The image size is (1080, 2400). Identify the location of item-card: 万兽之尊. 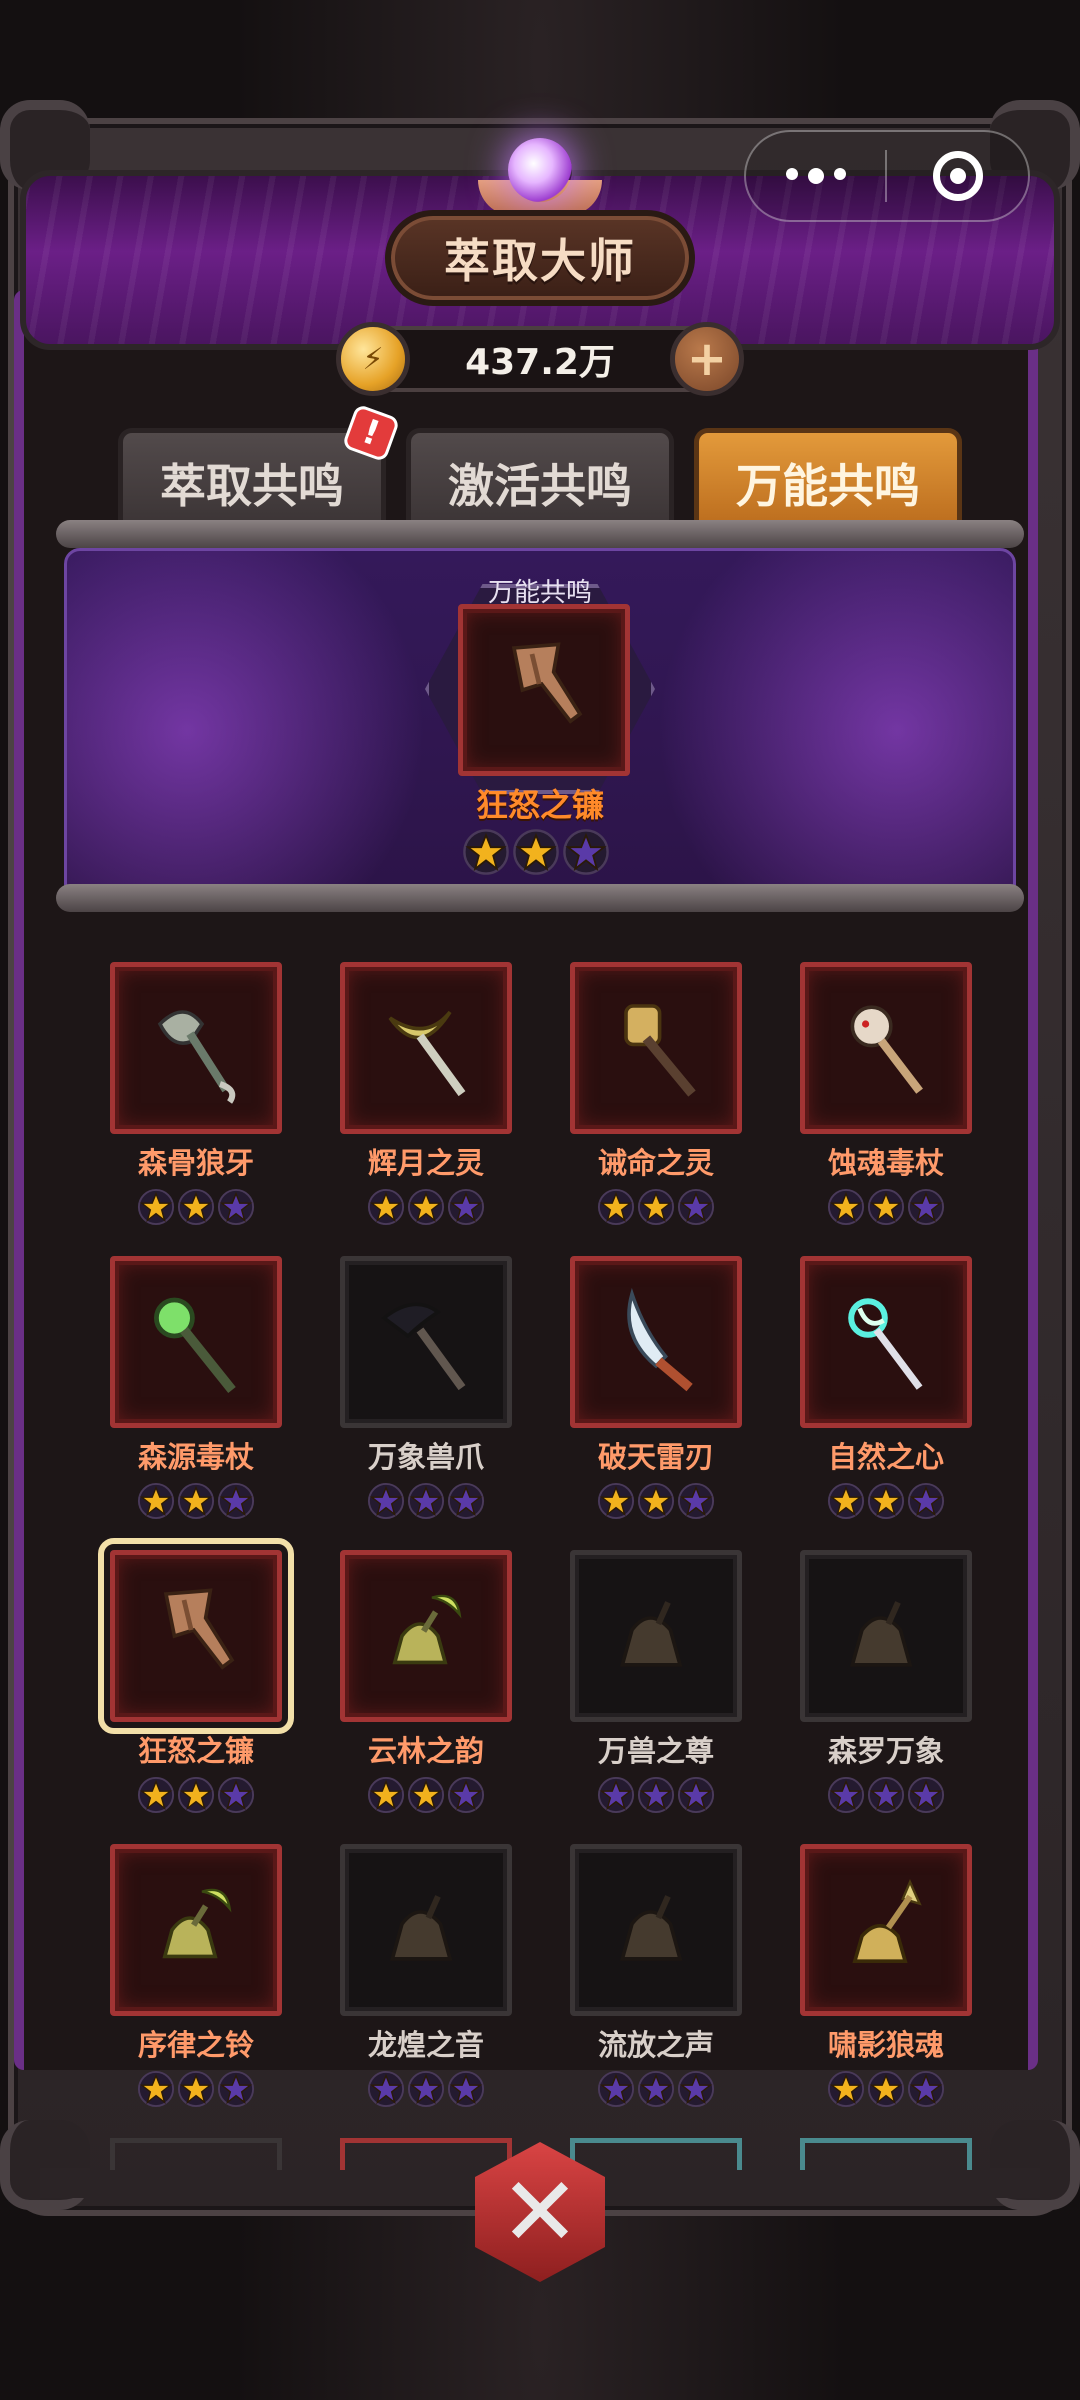
(656, 1682).